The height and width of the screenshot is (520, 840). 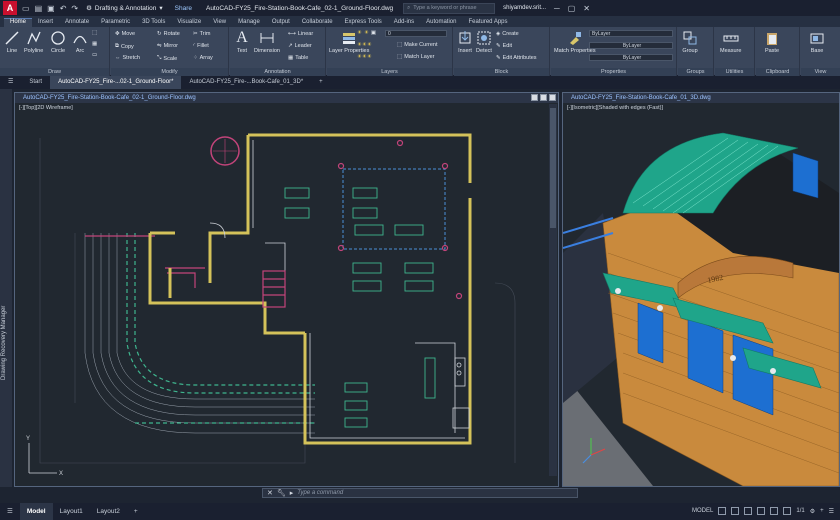 What do you see at coordinates (820, 72) in the screenshot?
I see `view-panel-title: View` at bounding box center [820, 72].